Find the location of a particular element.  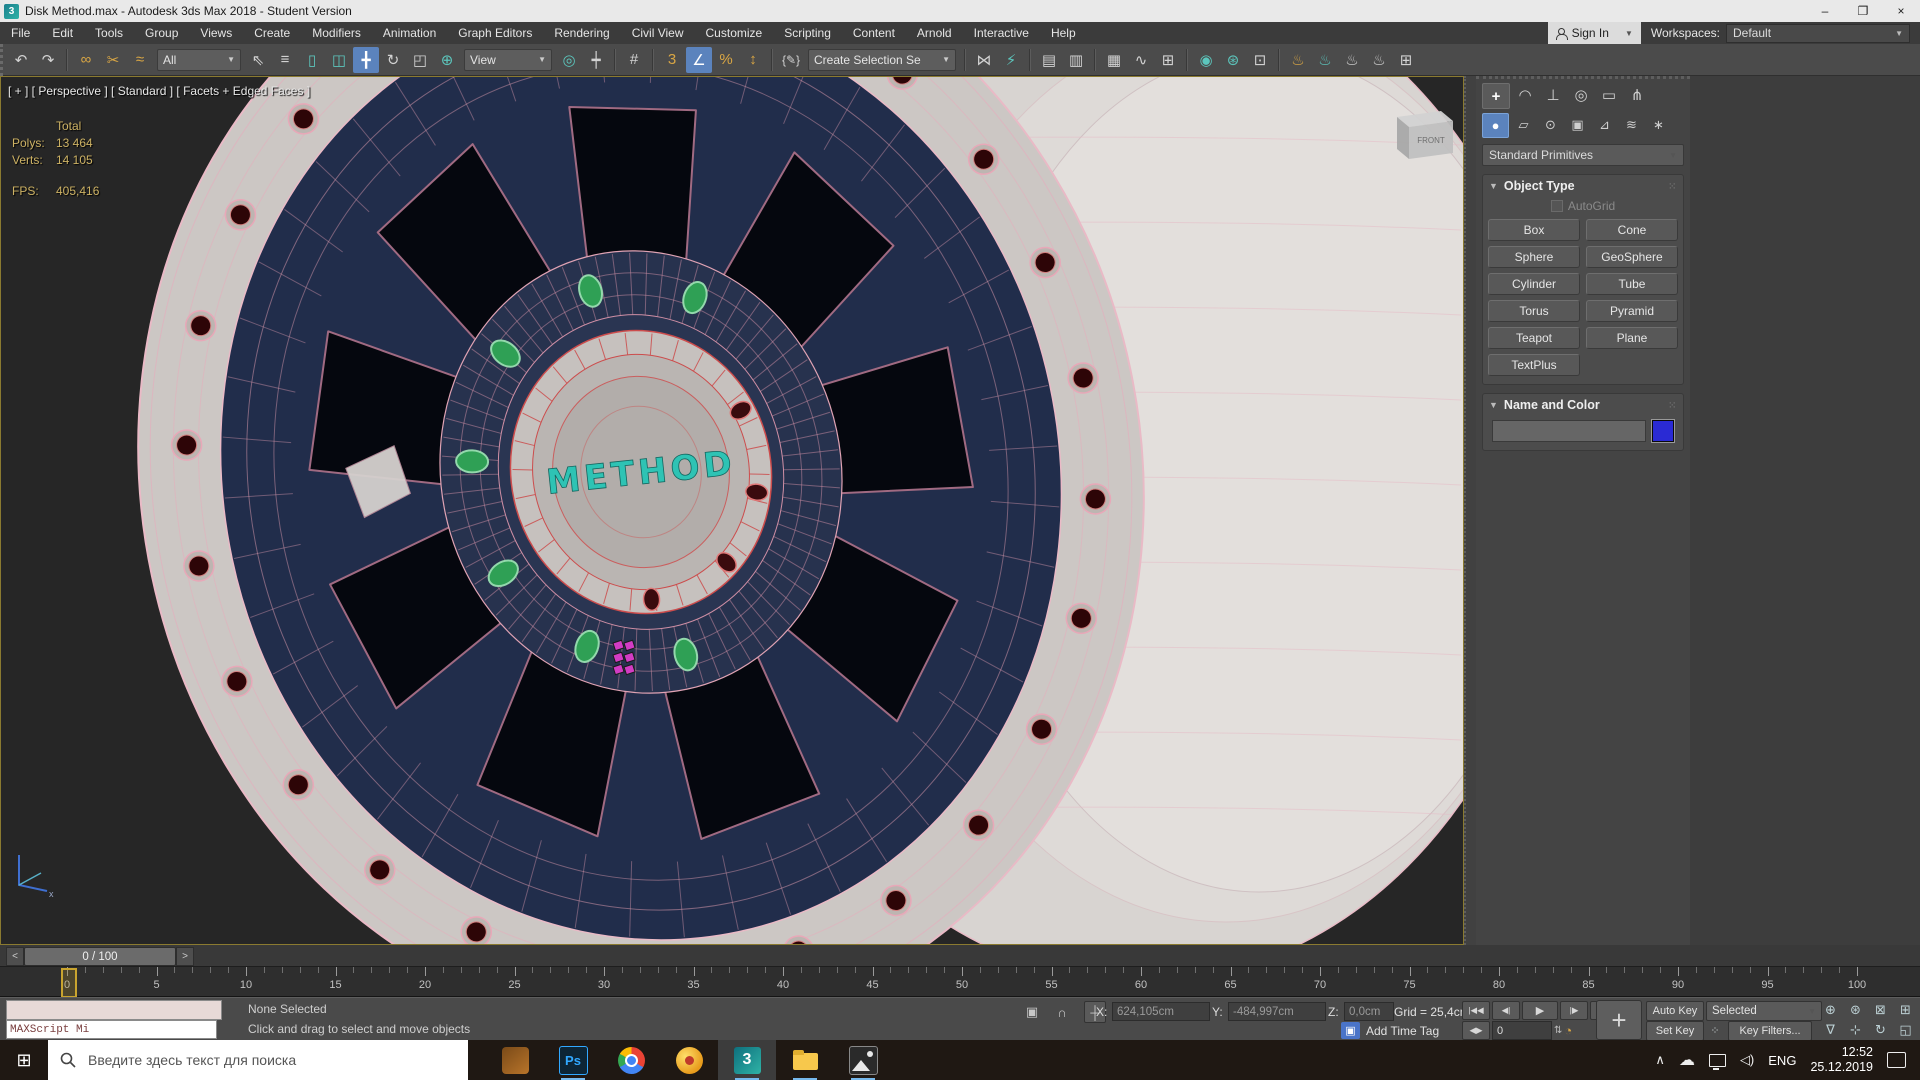

tools-app-icon is located at coordinates (515, 1060).